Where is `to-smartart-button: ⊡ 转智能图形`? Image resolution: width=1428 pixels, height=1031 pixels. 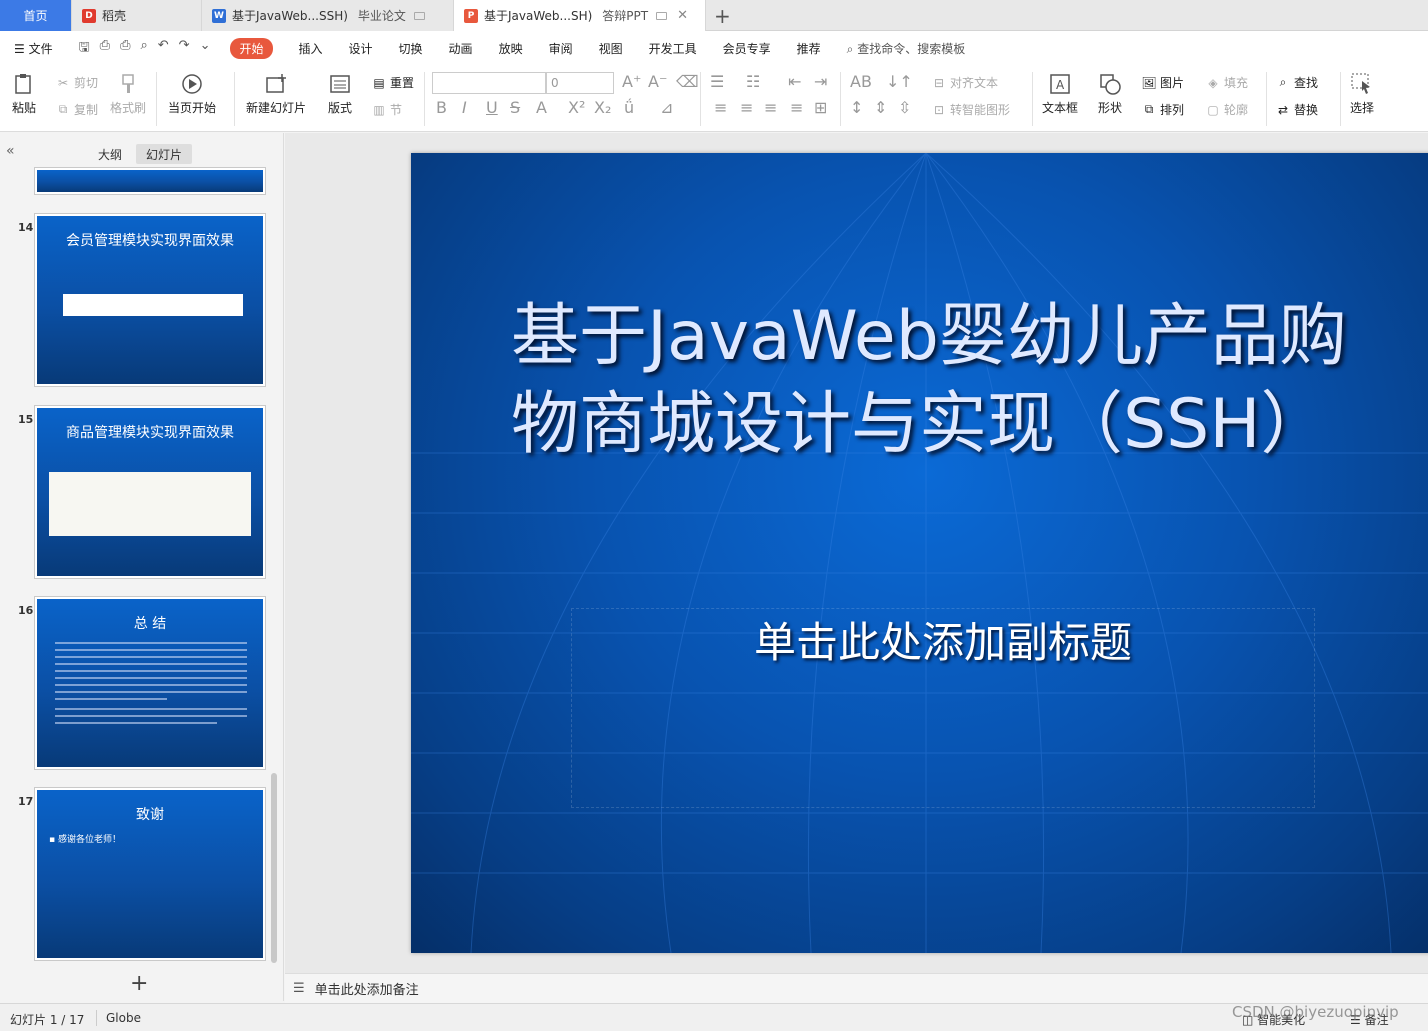
to-smartart-button: ⊡ 转智能图形 is located at coordinates (971, 109).